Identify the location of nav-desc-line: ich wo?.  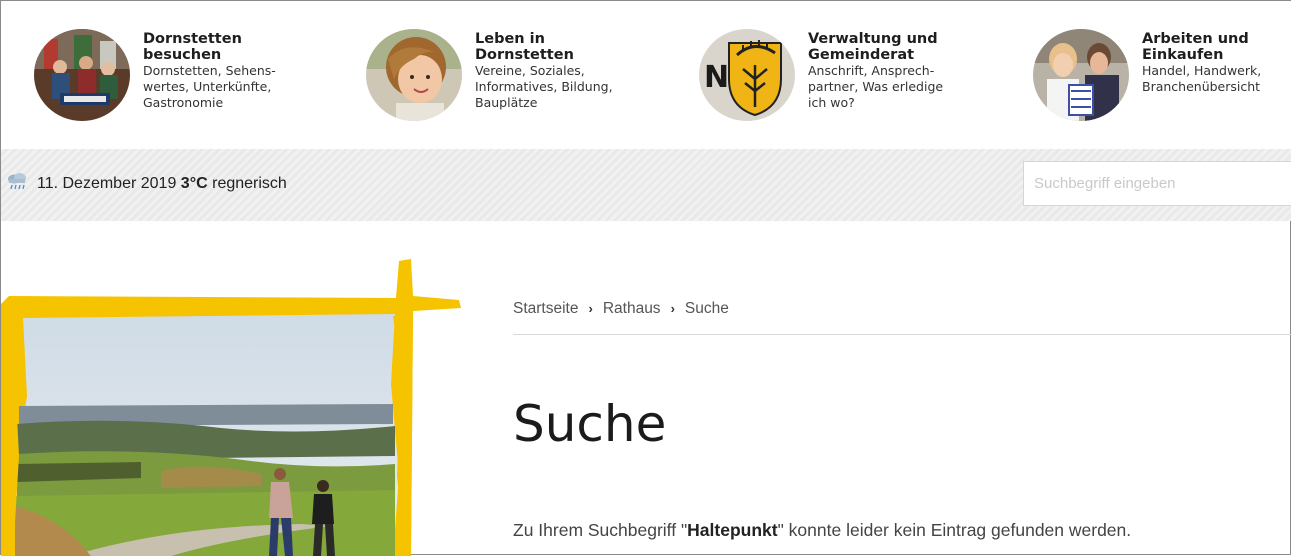
(831, 102).